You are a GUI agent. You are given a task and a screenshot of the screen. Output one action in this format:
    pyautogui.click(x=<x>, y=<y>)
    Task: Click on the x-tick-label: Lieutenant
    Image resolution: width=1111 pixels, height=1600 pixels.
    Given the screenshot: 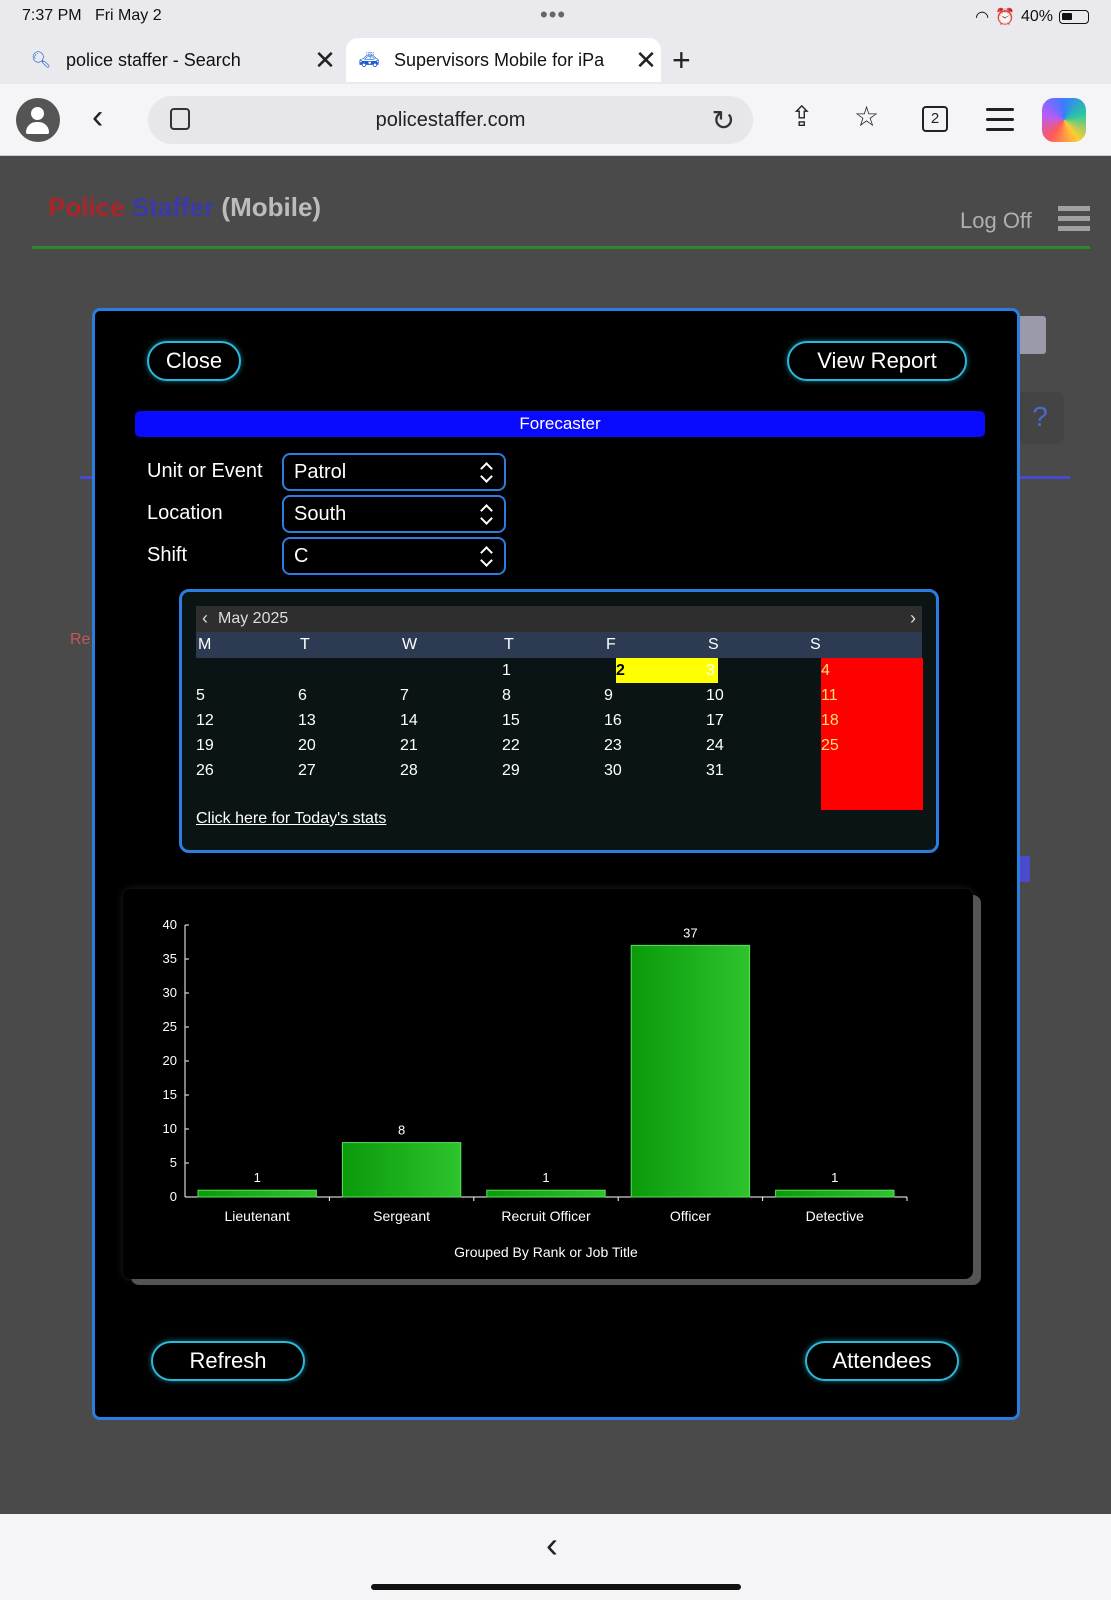 What is the action you would take?
    pyautogui.click(x=257, y=1216)
    